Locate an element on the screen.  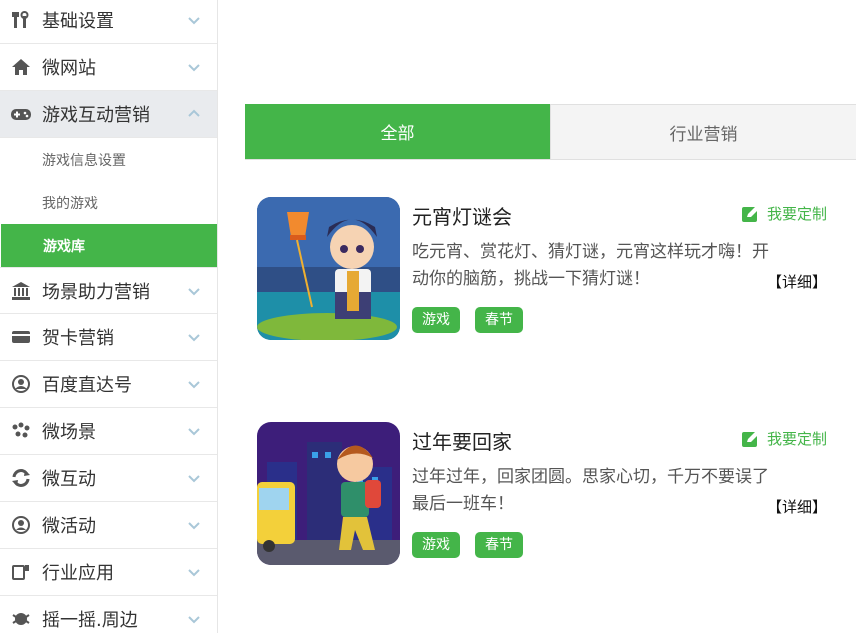
nav-item-basic-settings: 基础设置 is located at coordinates (108, 22).